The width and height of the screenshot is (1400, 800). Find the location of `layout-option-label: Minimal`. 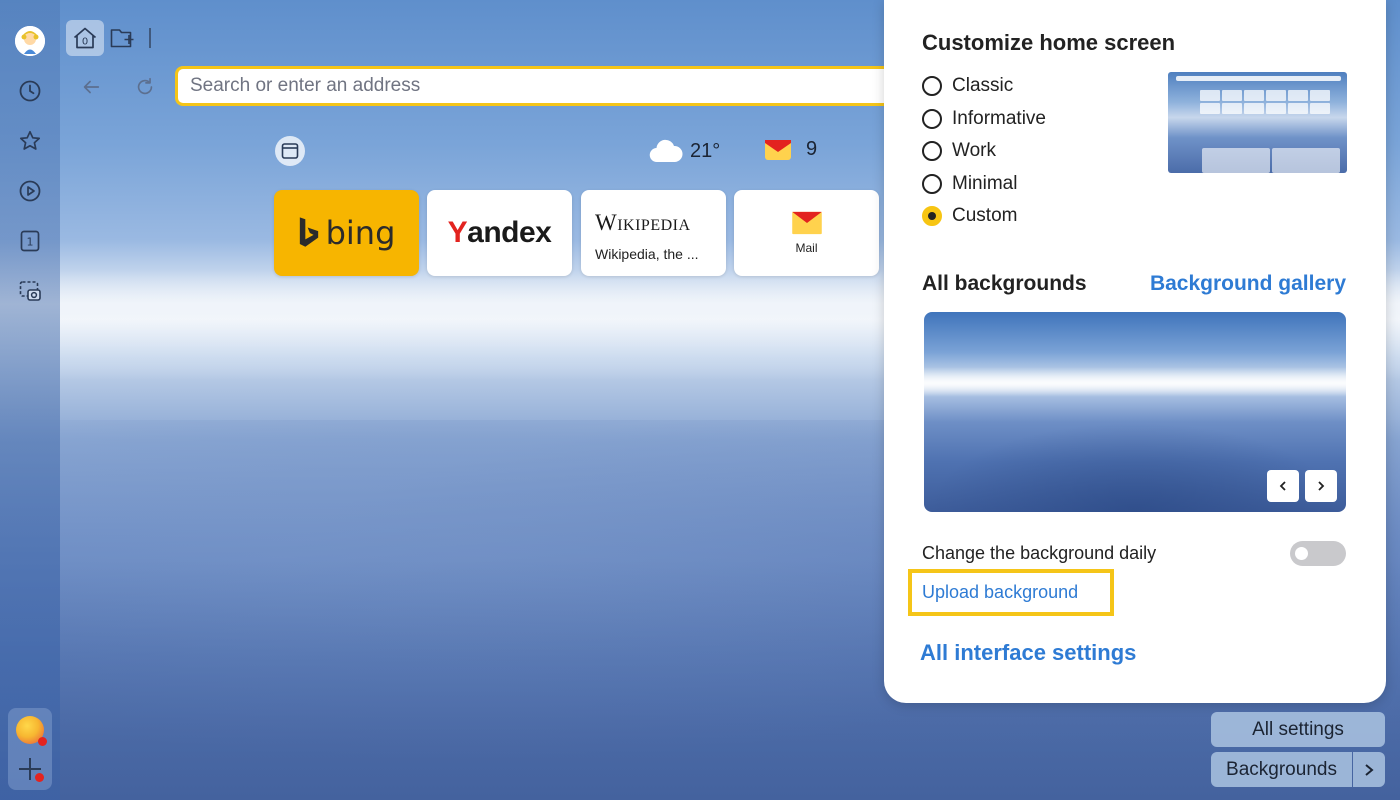

layout-option-label: Minimal is located at coordinates (985, 183).